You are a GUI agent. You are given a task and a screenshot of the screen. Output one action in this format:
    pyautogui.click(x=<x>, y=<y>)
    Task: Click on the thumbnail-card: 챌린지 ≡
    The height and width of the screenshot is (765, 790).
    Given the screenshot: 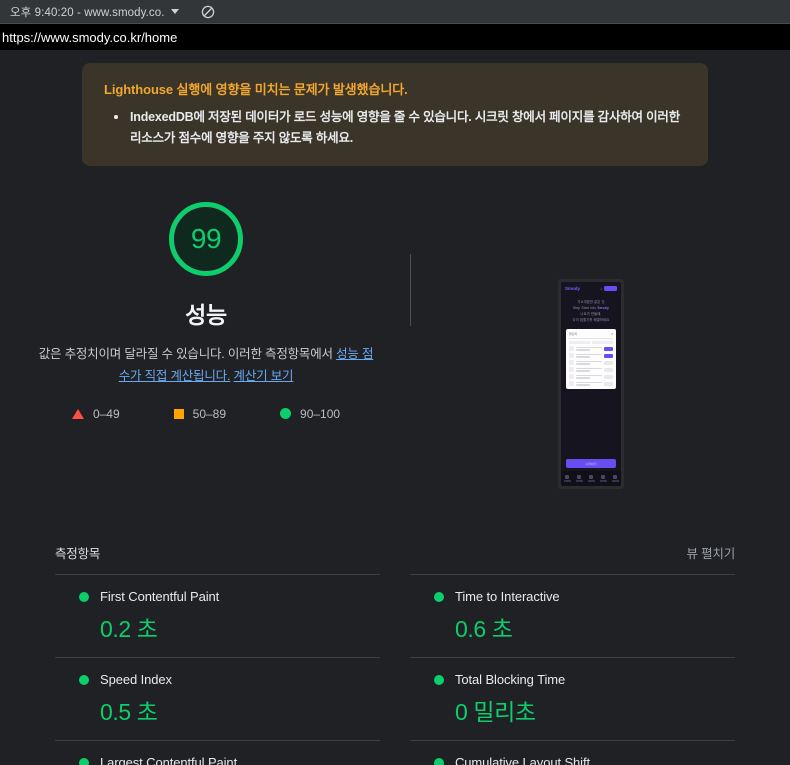 What is the action you would take?
    pyautogui.click(x=591, y=359)
    